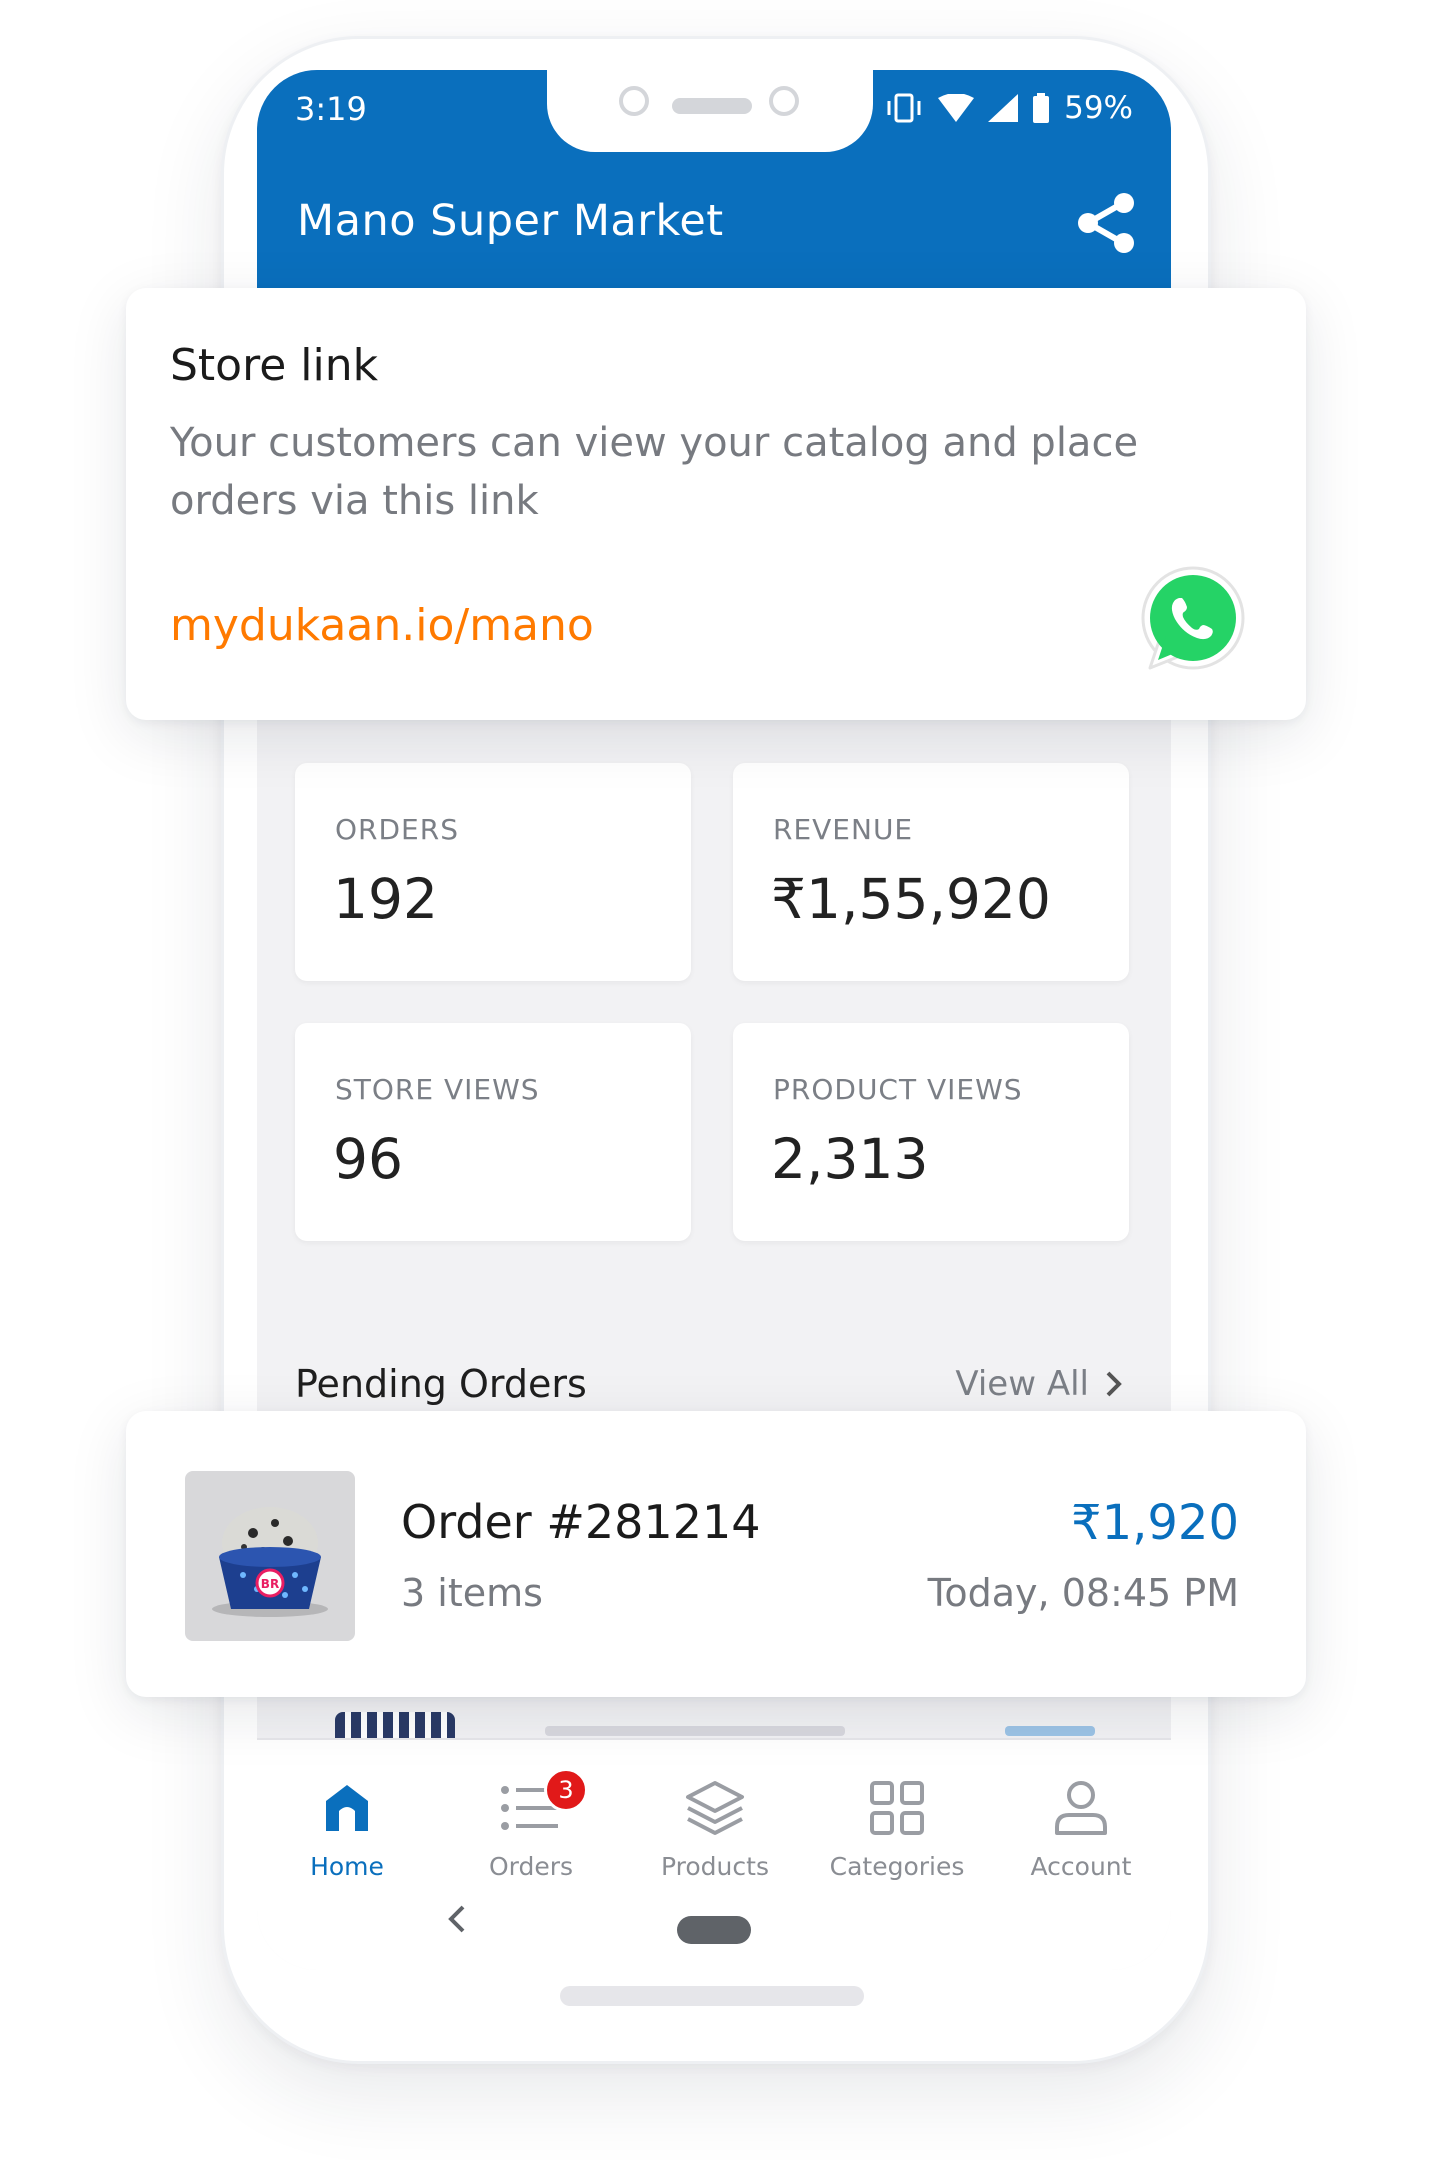 This screenshot has width=1431, height=2160. What do you see at coordinates (715, 1866) in the screenshot?
I see `nav-label: Products` at bounding box center [715, 1866].